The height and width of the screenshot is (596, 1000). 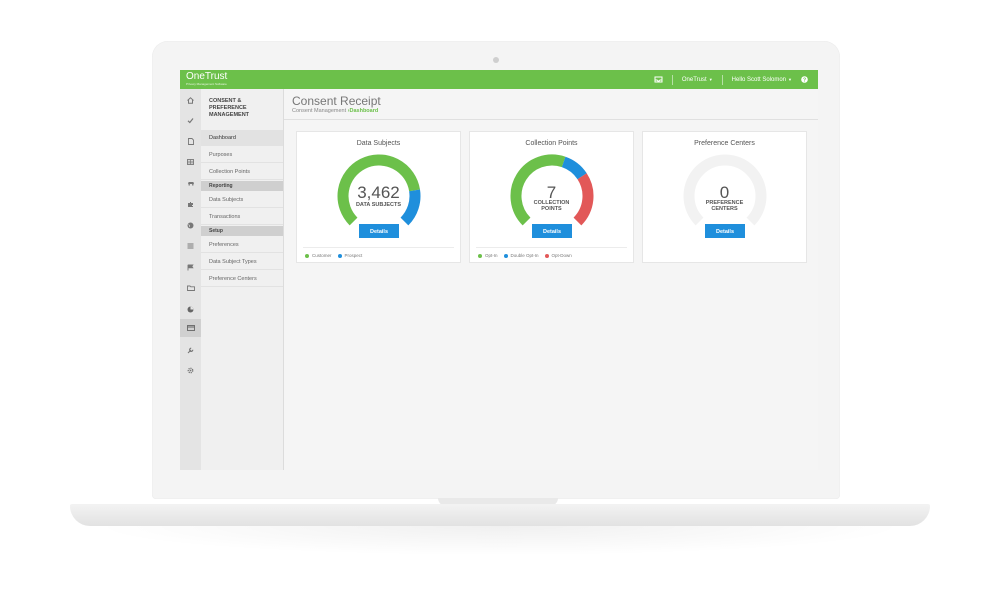 I want to click on legend-item: Opt-In, so click(x=488, y=255).